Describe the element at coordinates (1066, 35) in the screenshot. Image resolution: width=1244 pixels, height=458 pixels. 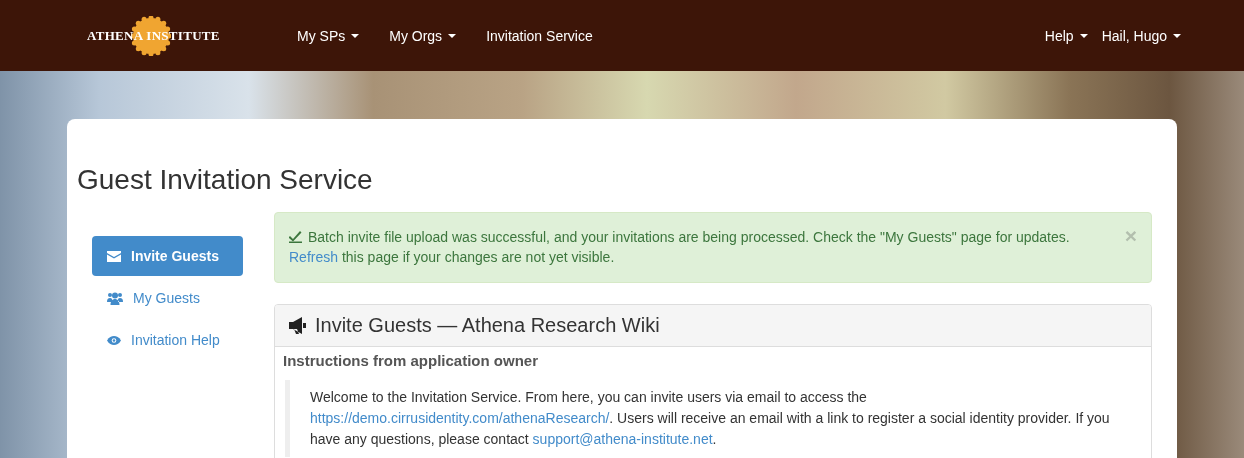
I see `nav-link: Help` at that location.